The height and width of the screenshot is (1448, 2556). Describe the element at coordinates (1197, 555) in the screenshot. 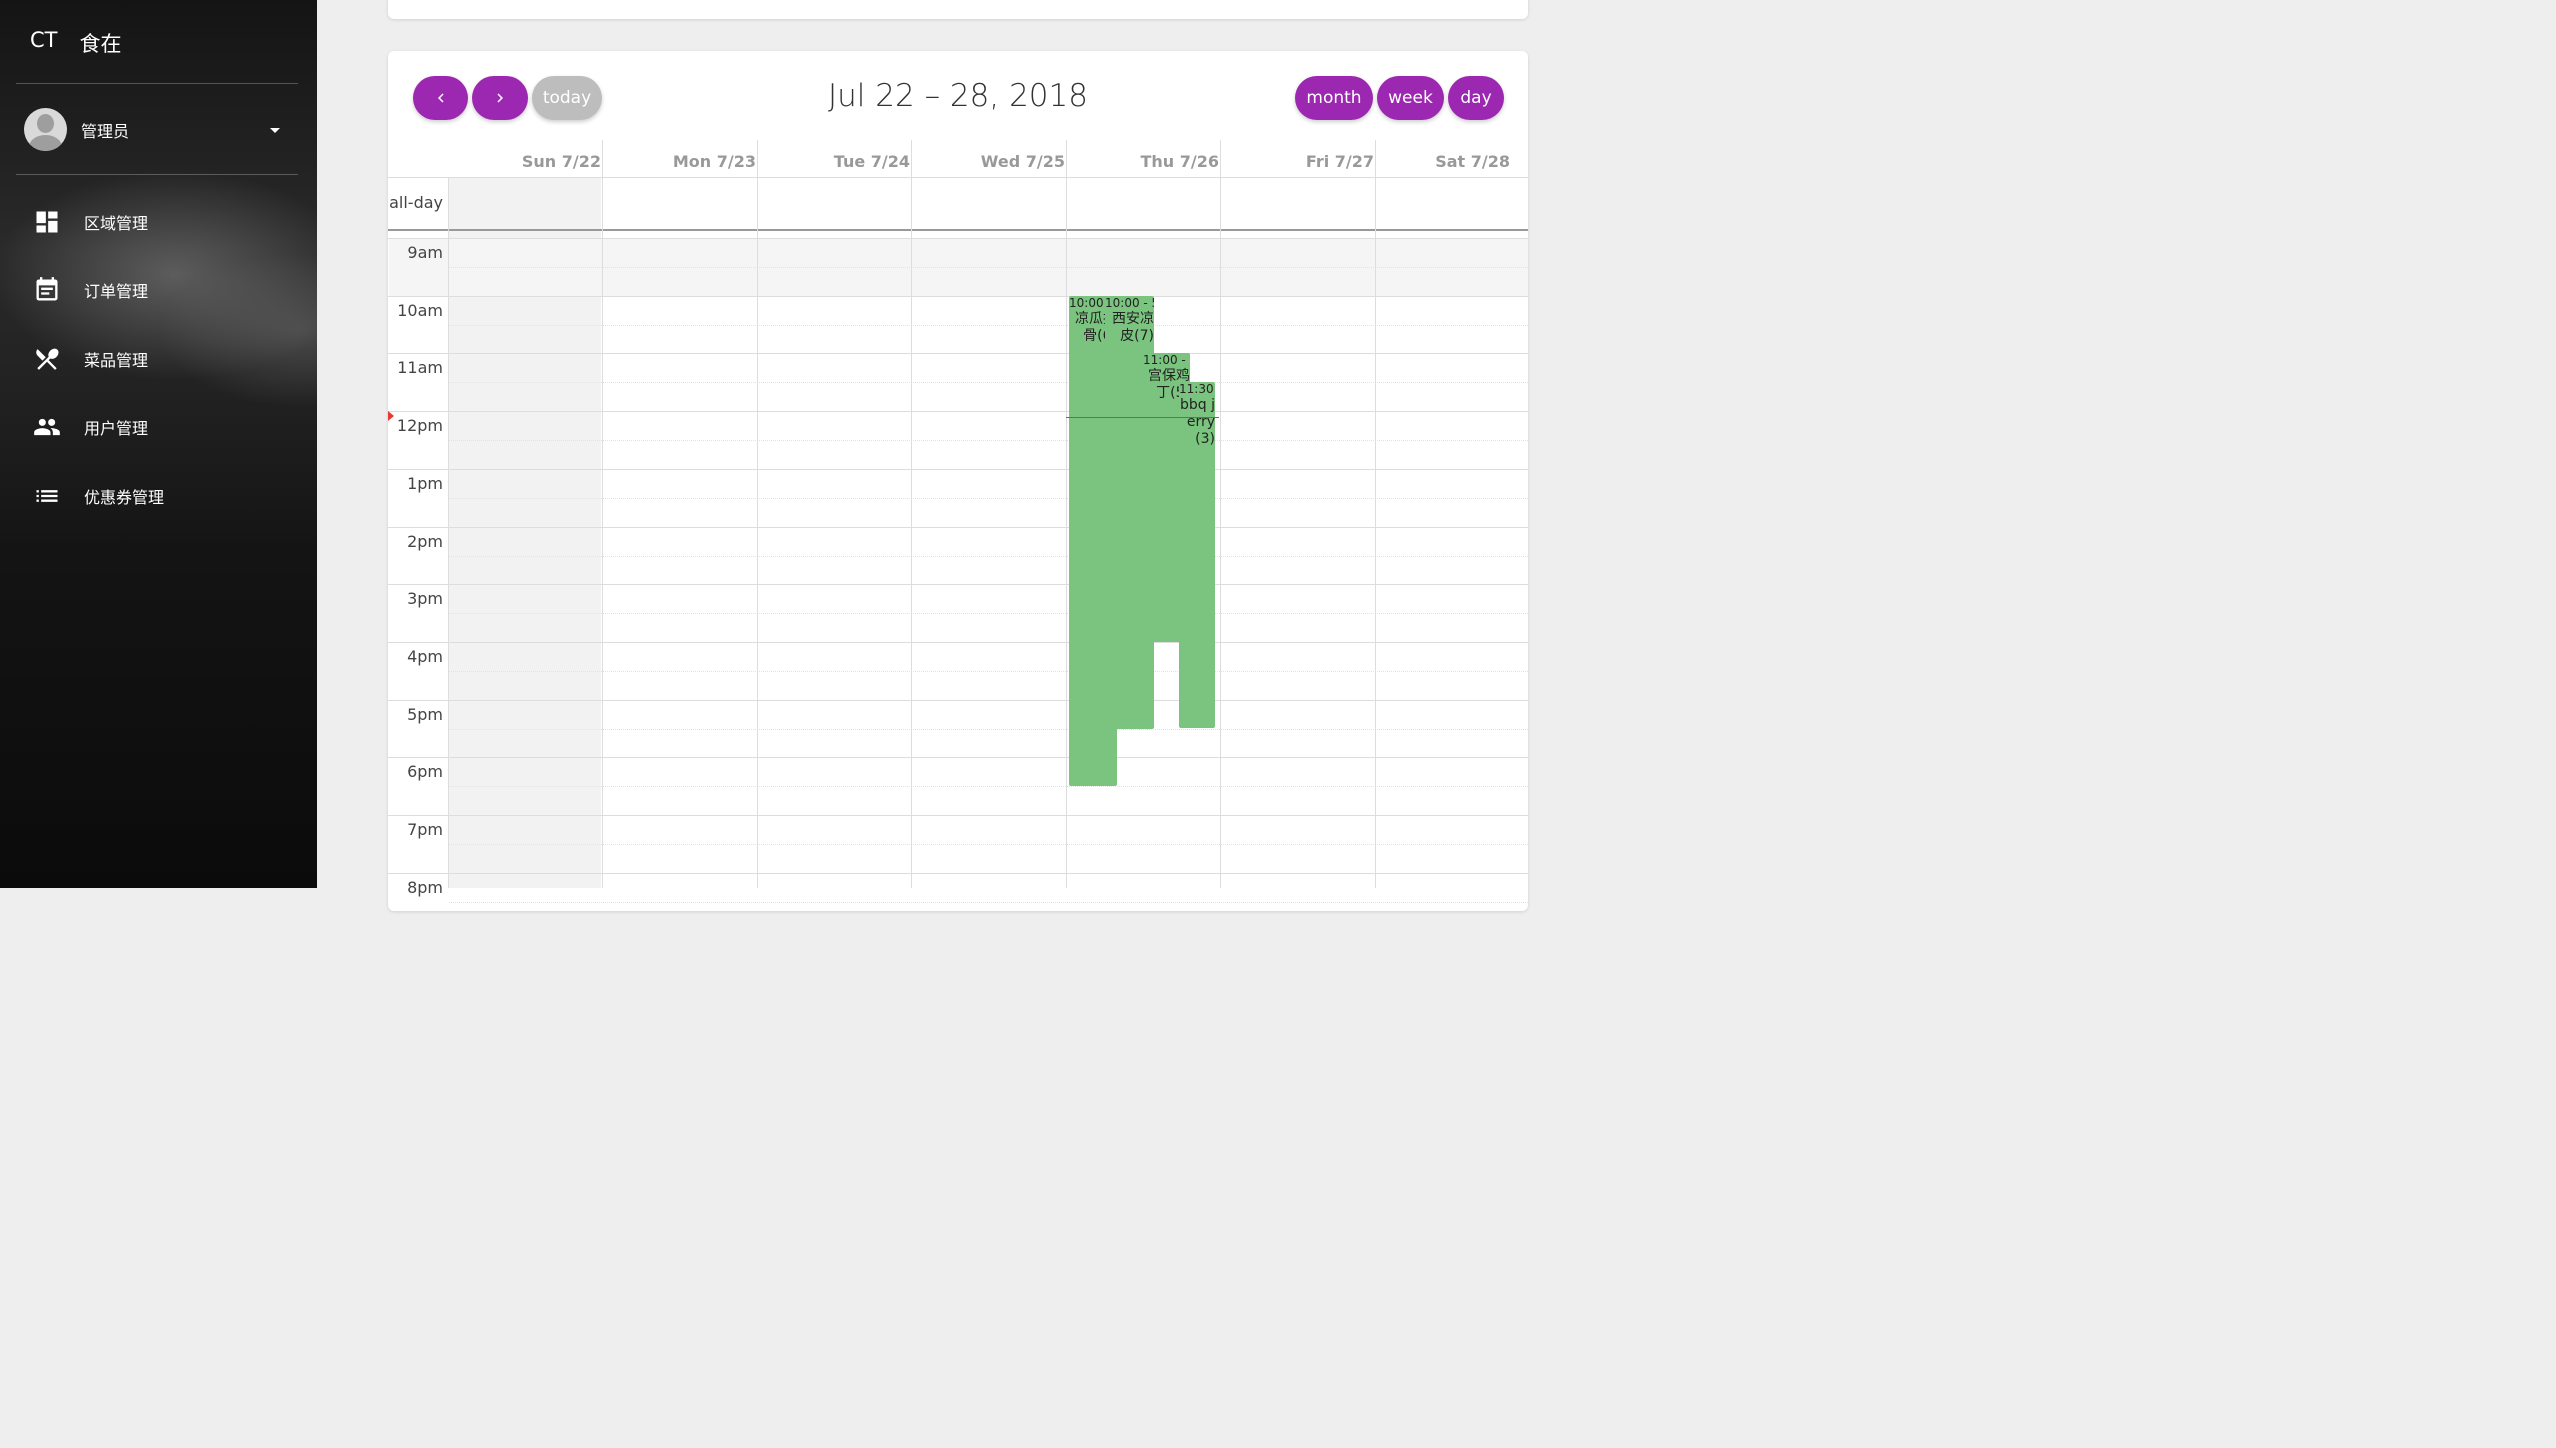

I see `calendar-event: 11:30 - 5bbq jerry(3)` at that location.